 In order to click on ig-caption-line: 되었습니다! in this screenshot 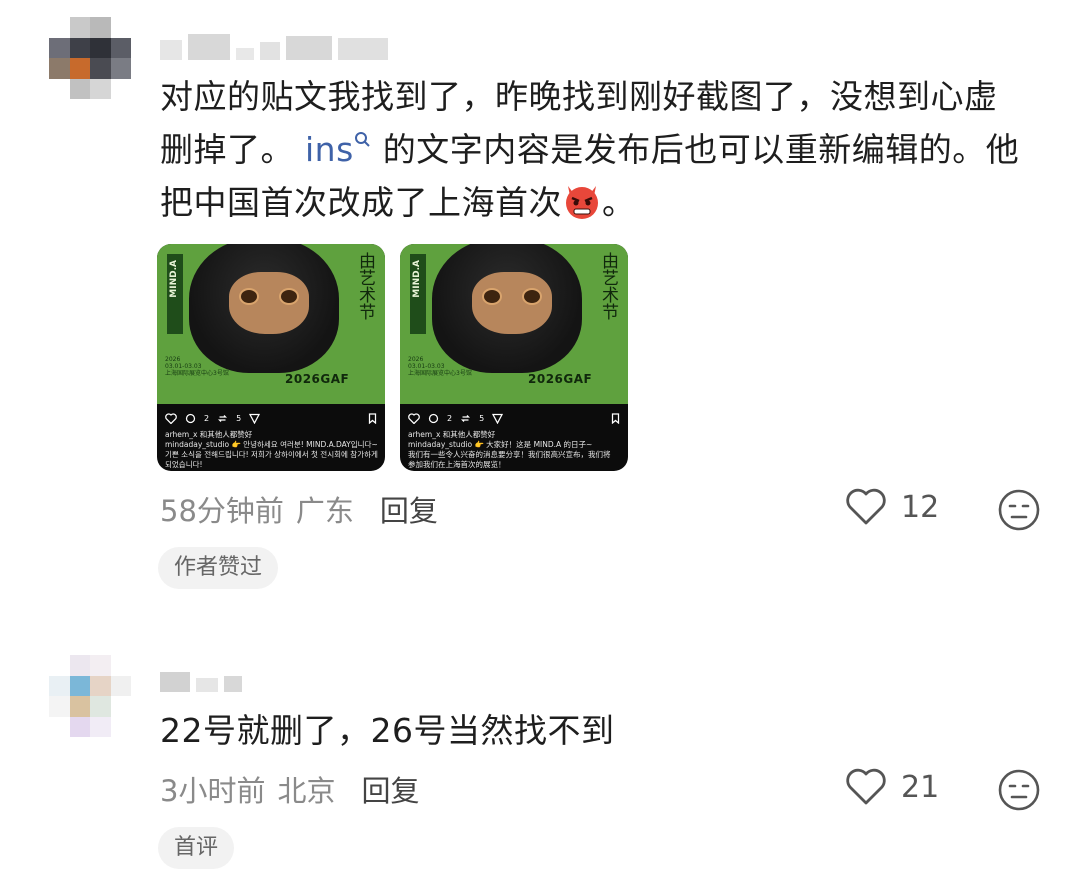, I will do `click(184, 464)`.